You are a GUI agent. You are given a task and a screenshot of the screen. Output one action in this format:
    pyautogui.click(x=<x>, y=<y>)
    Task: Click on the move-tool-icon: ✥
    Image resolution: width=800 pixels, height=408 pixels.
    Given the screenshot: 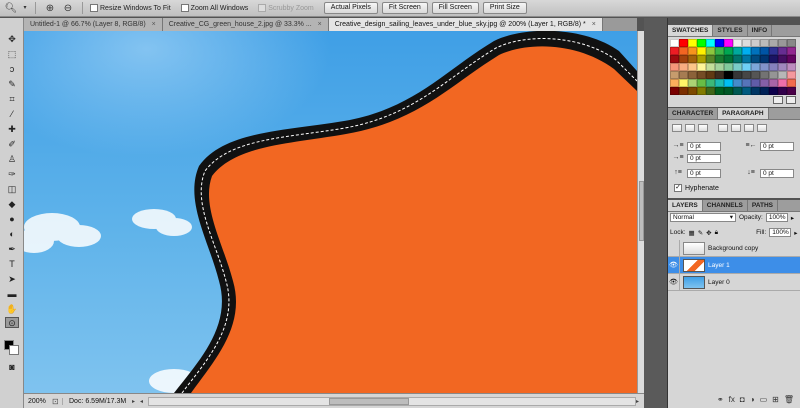 What is the action you would take?
    pyautogui.click(x=12, y=39)
    